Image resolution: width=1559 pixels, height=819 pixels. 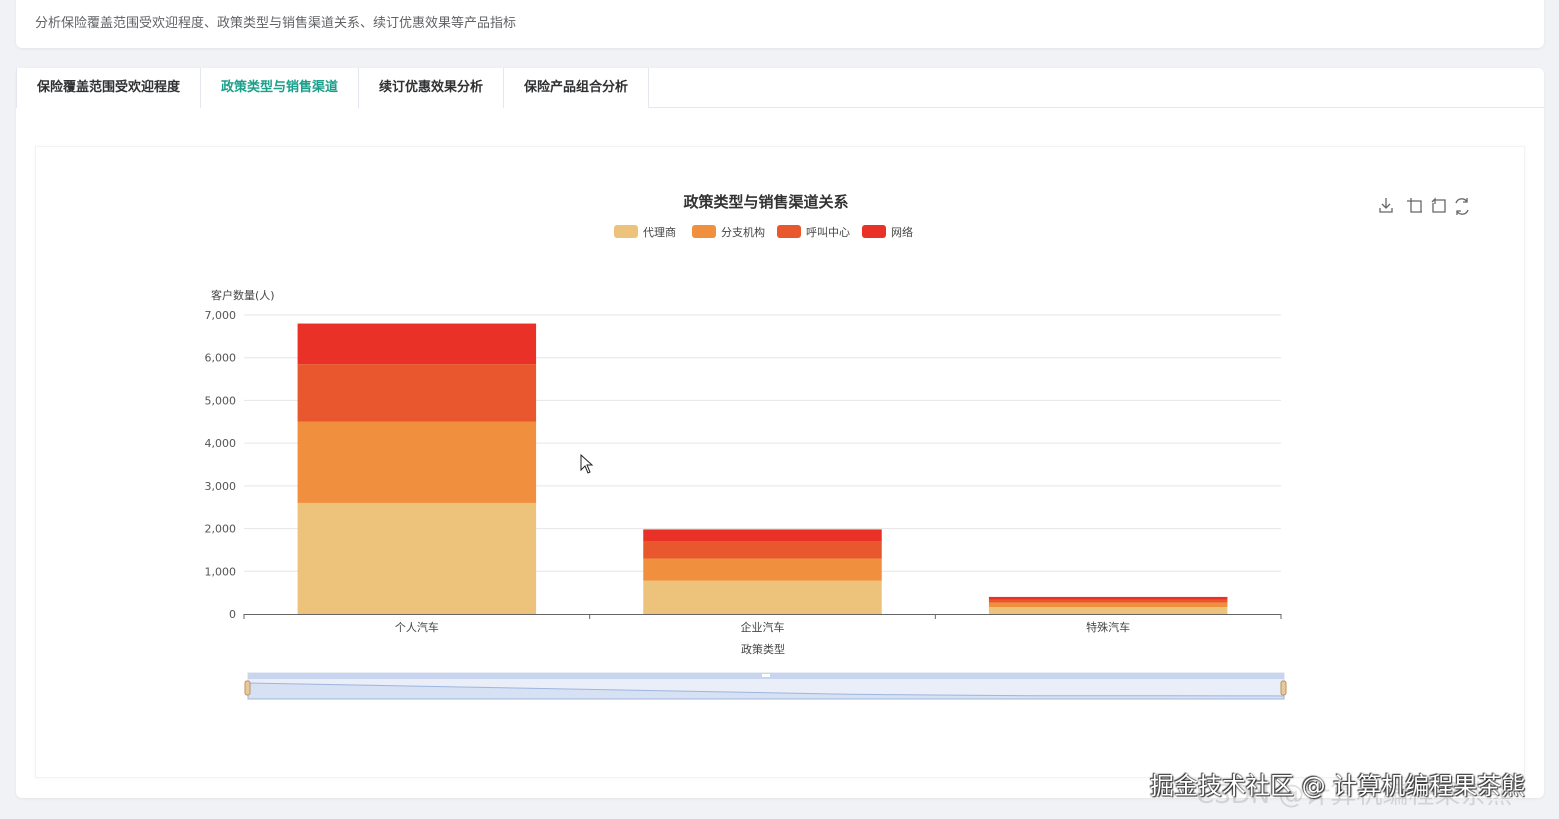 What do you see at coordinates (780, 88) in the screenshot?
I see `tab-bar: 保险覆盖范围受欢迎程度 政策类型与销售渠道 续订优惠效果分析 保险产品组合分析` at bounding box center [780, 88].